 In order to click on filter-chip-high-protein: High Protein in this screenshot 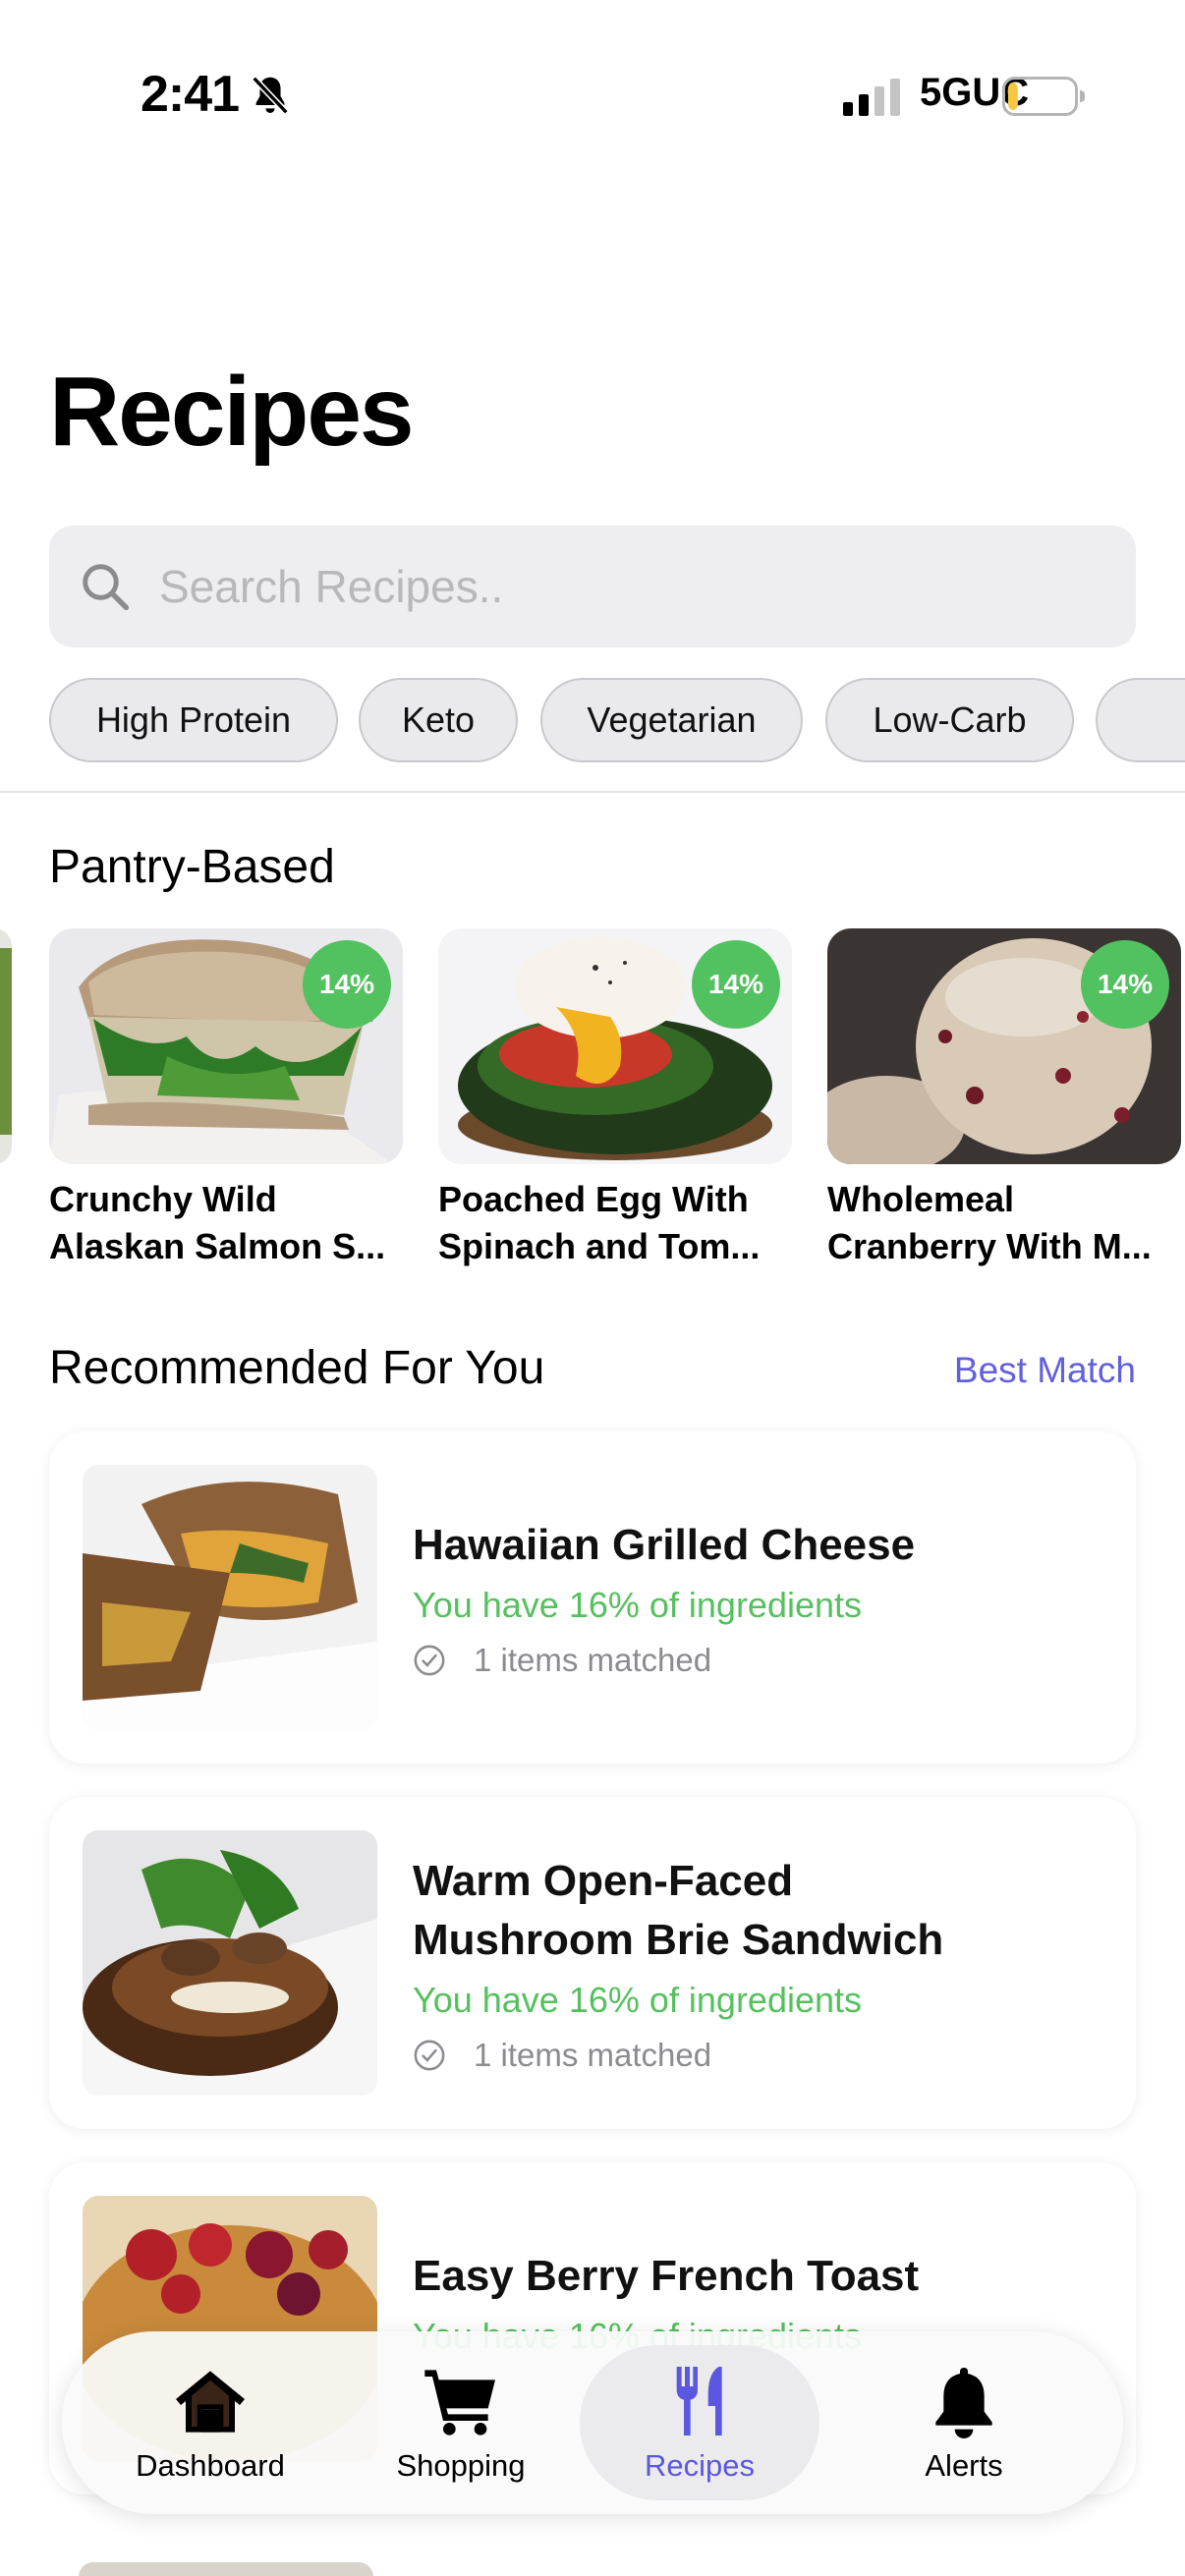, I will do `click(194, 720)`.